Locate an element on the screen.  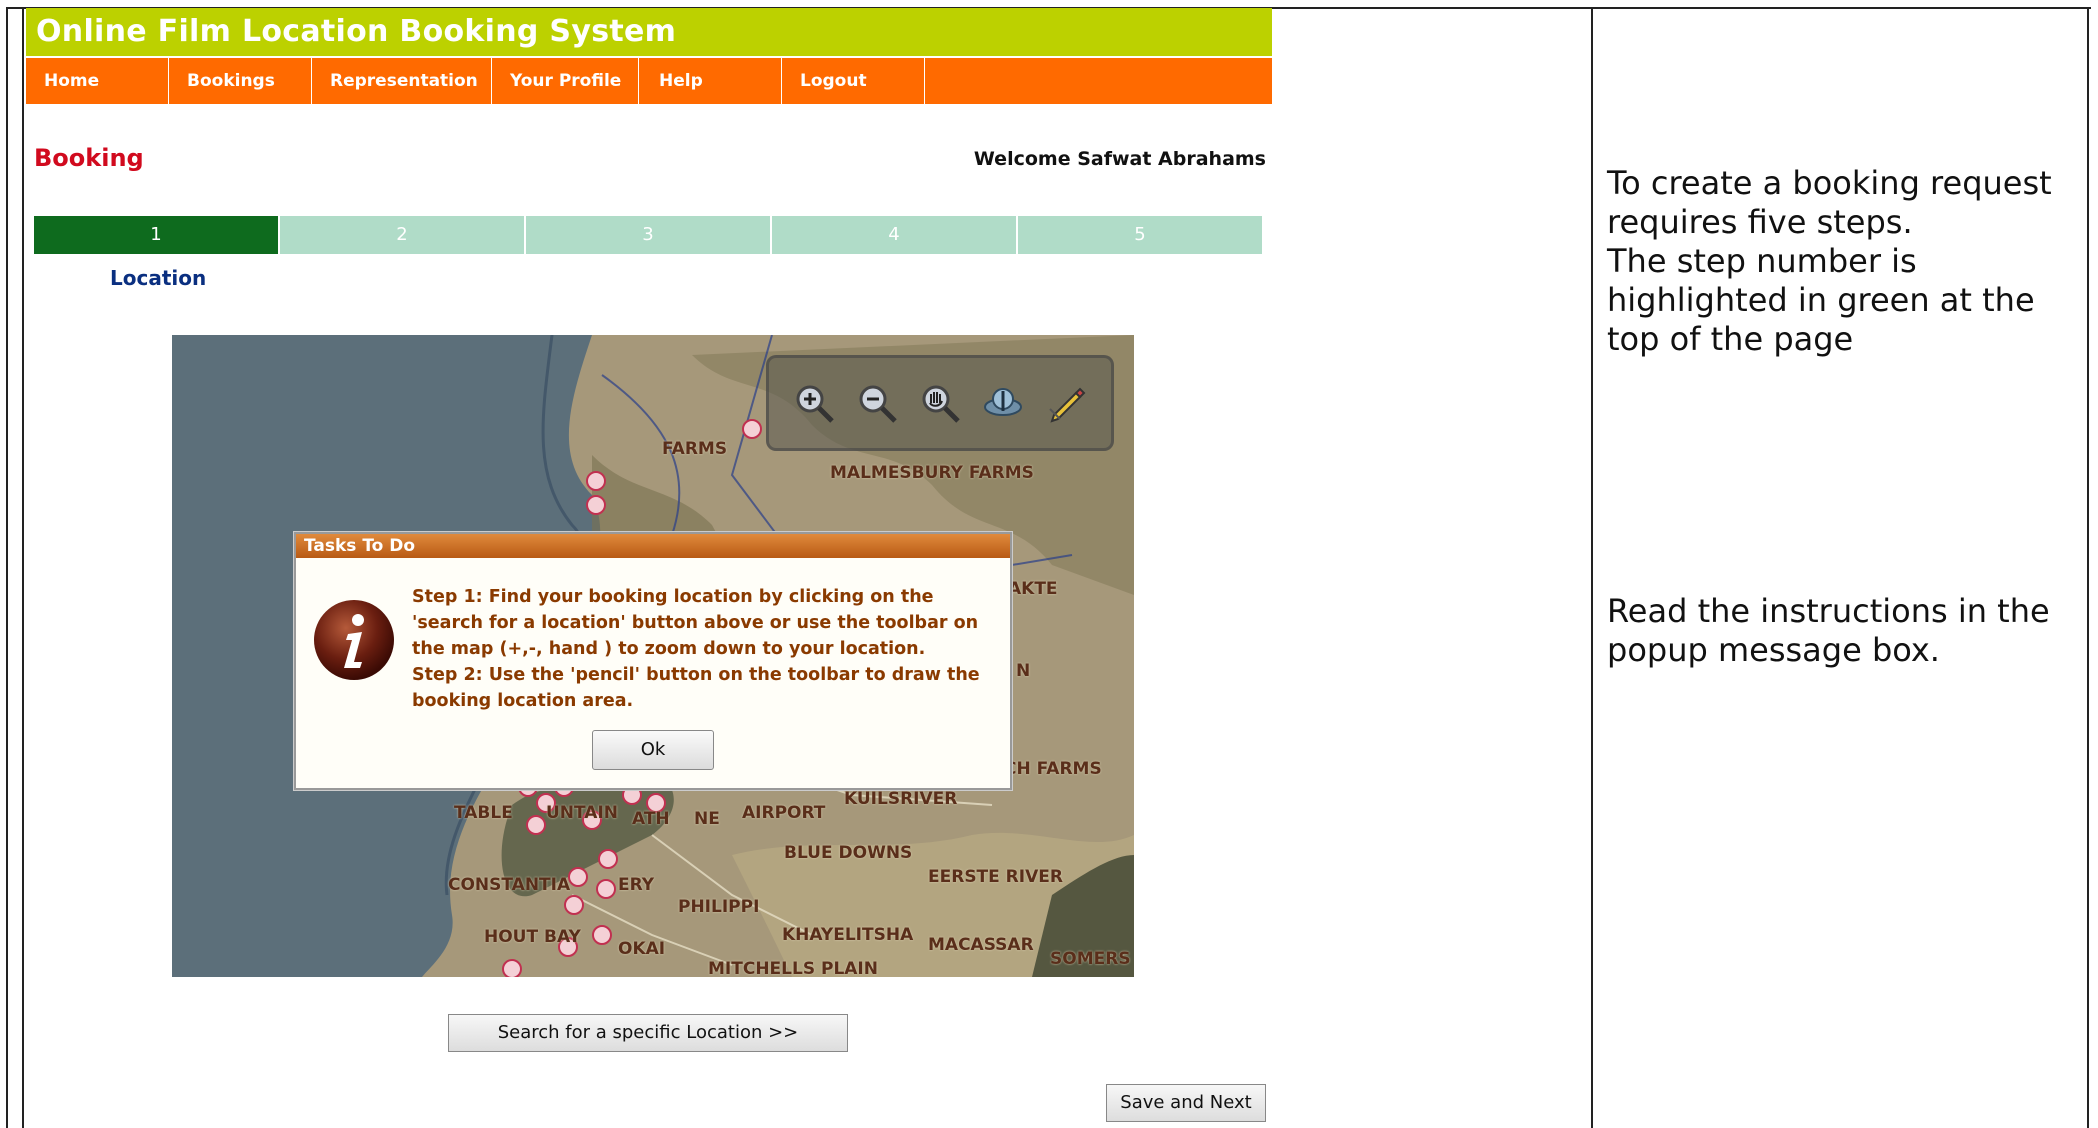
map-toolbar is located at coordinates (940, 403).